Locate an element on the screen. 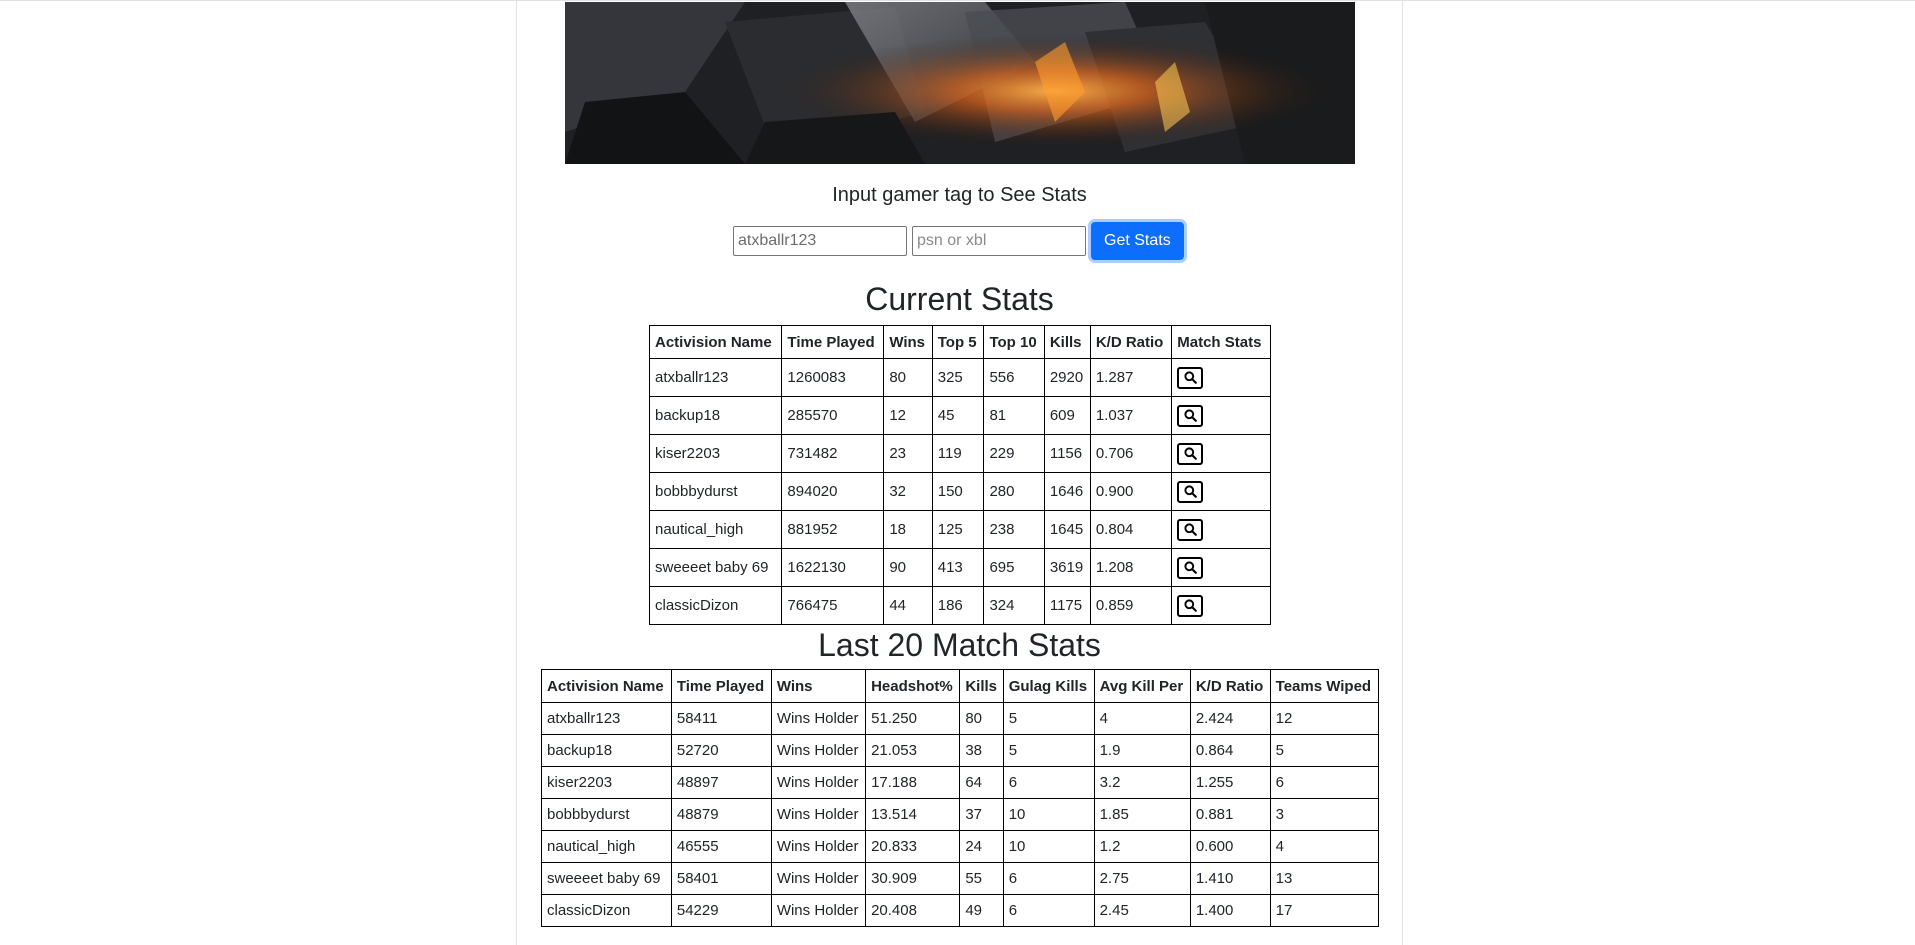  table-cell: 32 is located at coordinates (908, 491).